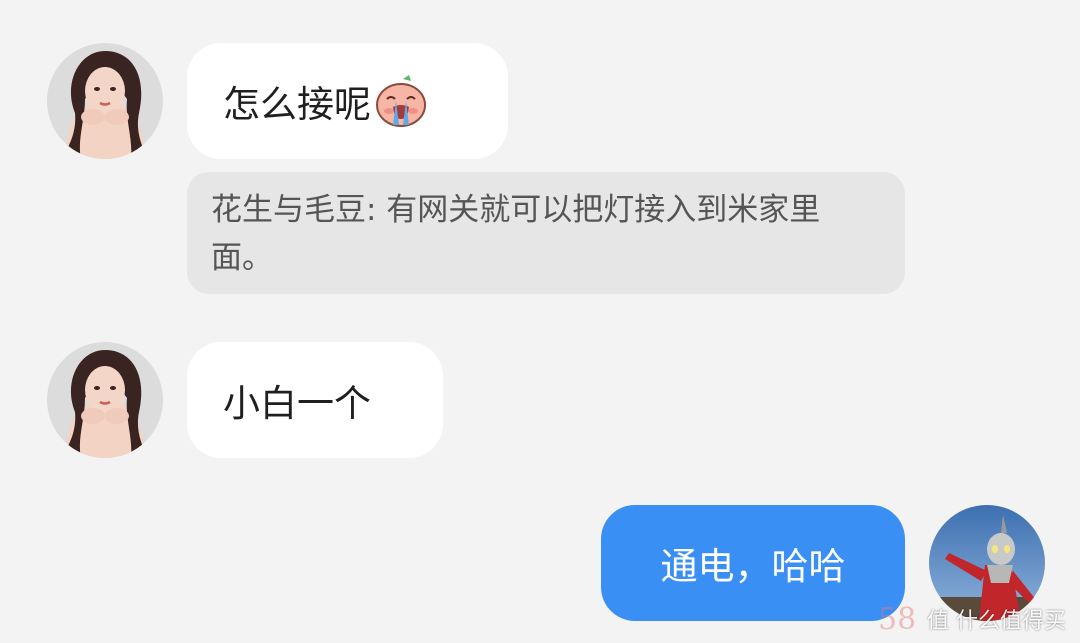  I want to click on watermark-number: 58, so click(897, 619).